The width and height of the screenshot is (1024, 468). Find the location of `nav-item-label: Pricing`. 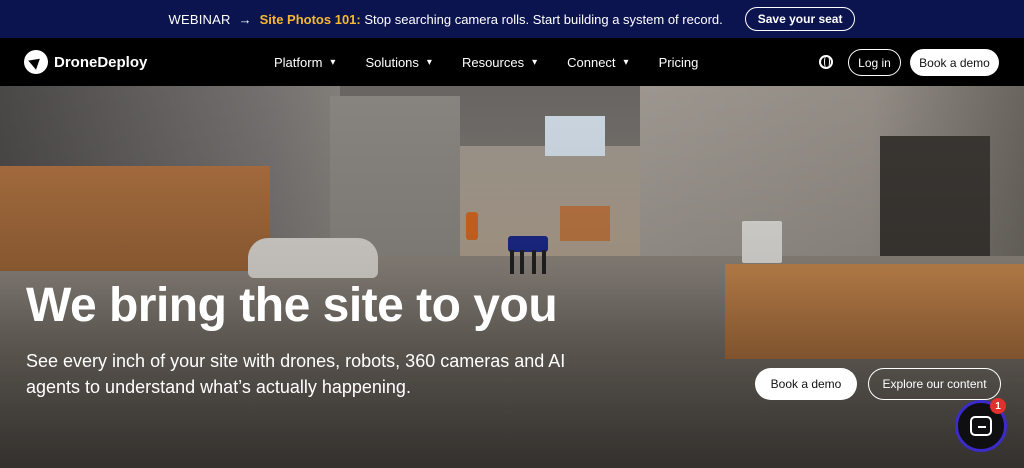

nav-item-label: Pricing is located at coordinates (678, 62).